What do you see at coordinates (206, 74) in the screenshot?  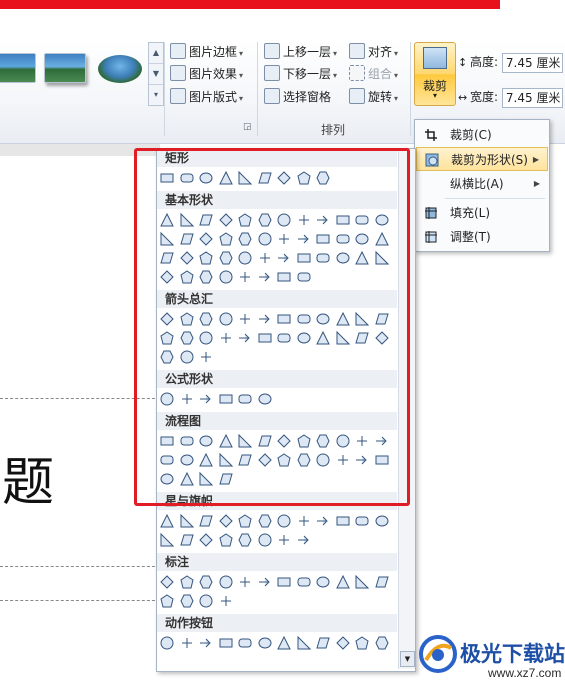 I see `picture-effects-button: 图片效果 ▾` at bounding box center [206, 74].